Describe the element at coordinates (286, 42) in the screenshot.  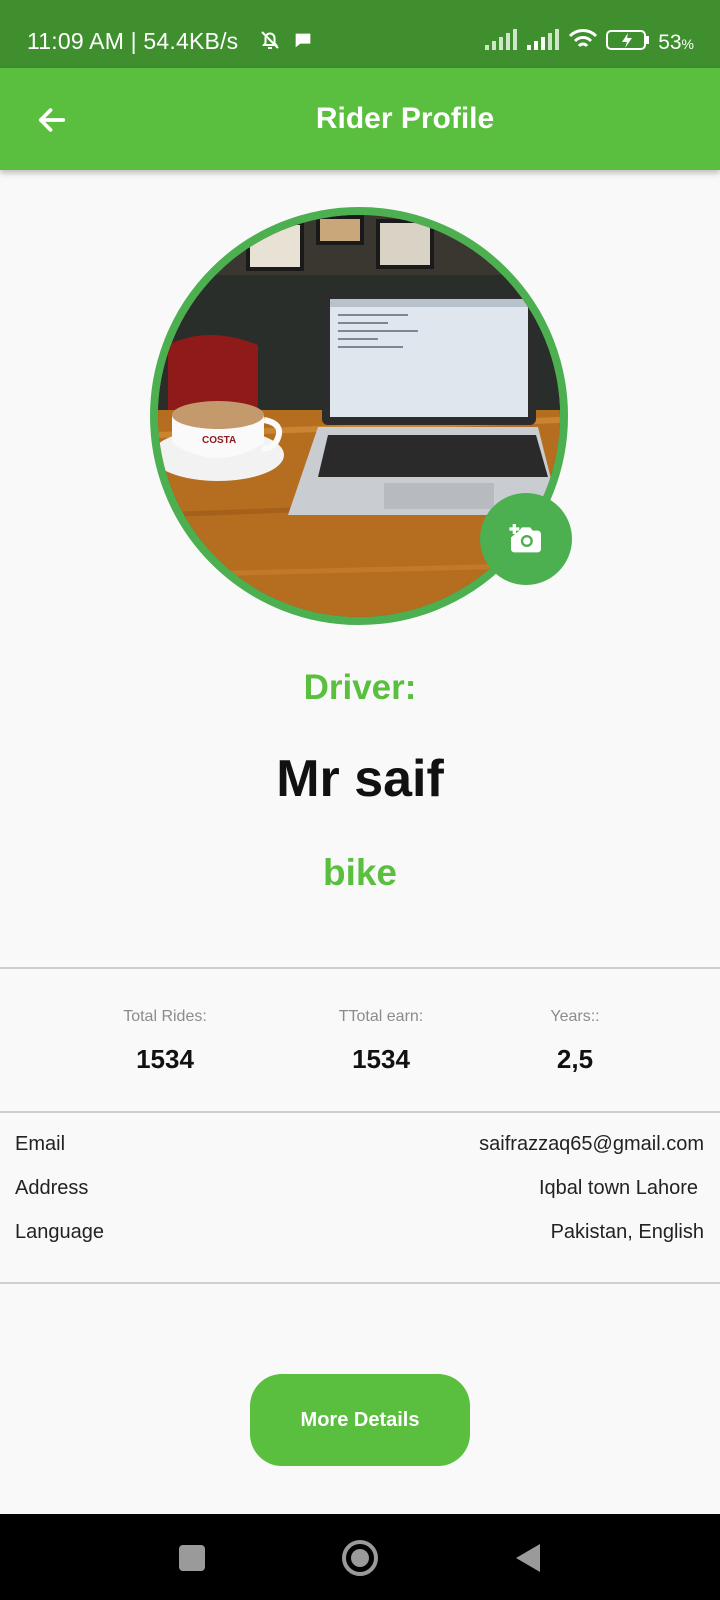
I see `status-left-icons` at that location.